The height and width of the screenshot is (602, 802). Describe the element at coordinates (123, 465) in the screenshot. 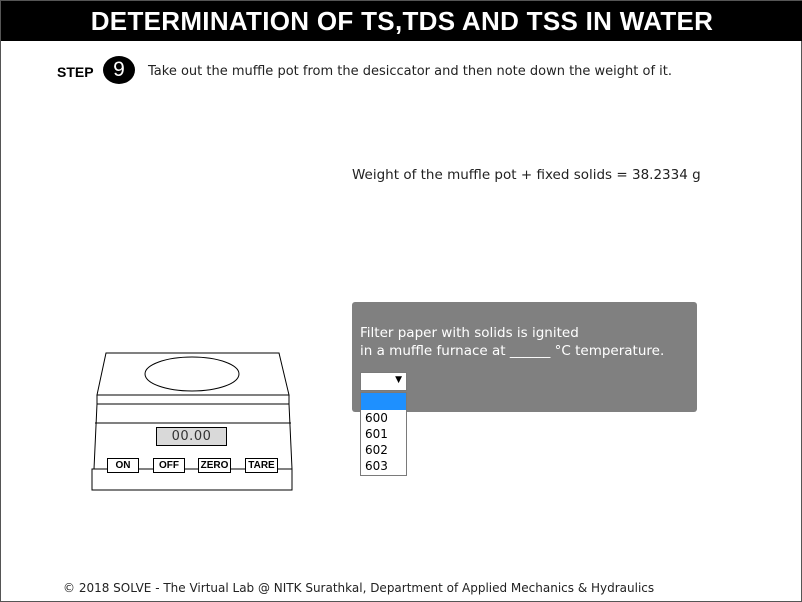

I see `balance-on-button: ON` at that location.